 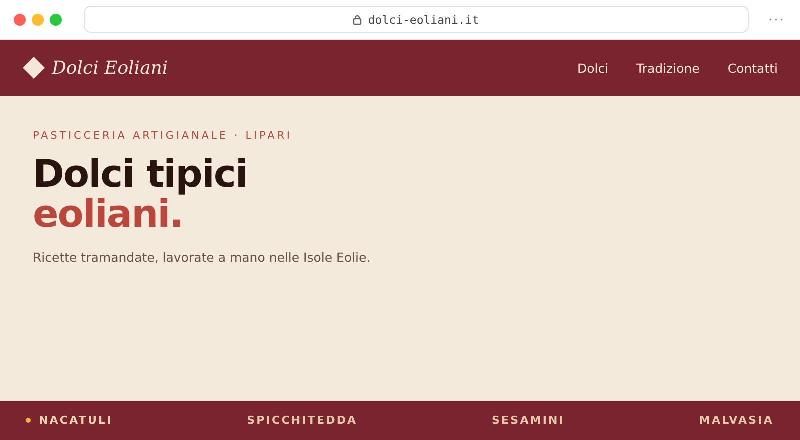 What do you see at coordinates (302, 420) in the screenshot?
I see `strip-item: SPICCHITEDDA` at bounding box center [302, 420].